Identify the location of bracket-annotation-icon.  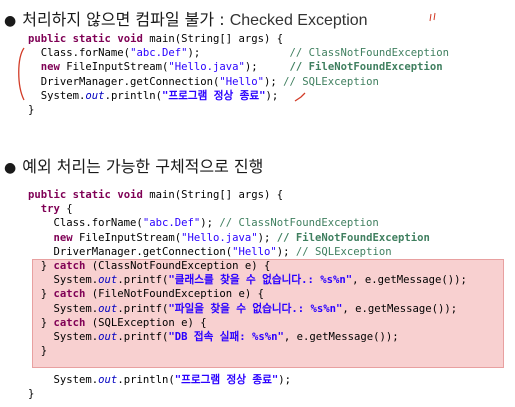
(21, 74).